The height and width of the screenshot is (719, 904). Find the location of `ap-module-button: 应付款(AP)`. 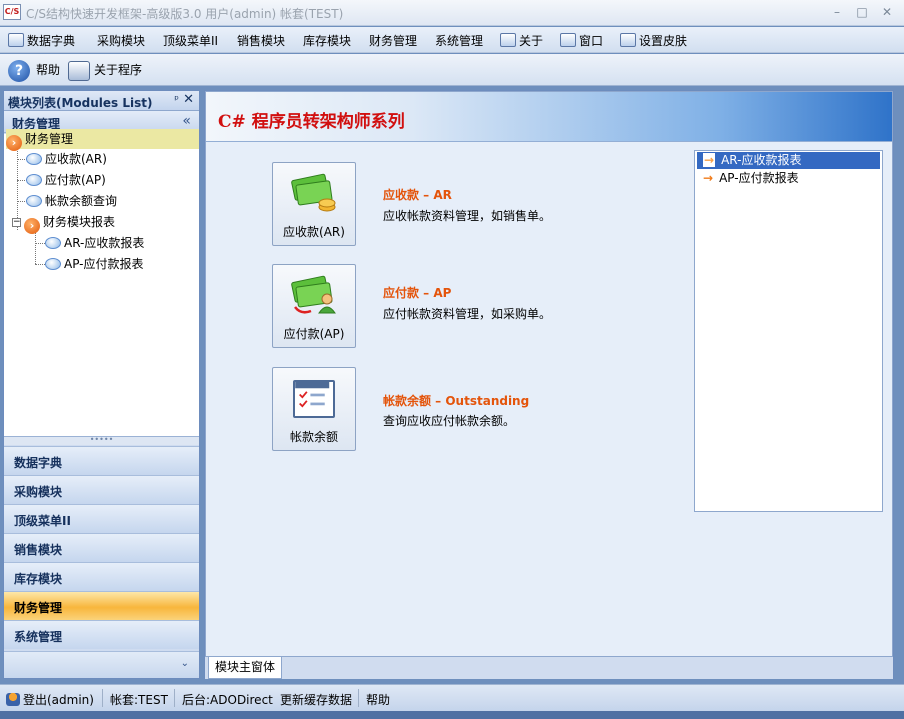

ap-module-button: 应付款(AP) is located at coordinates (314, 306).